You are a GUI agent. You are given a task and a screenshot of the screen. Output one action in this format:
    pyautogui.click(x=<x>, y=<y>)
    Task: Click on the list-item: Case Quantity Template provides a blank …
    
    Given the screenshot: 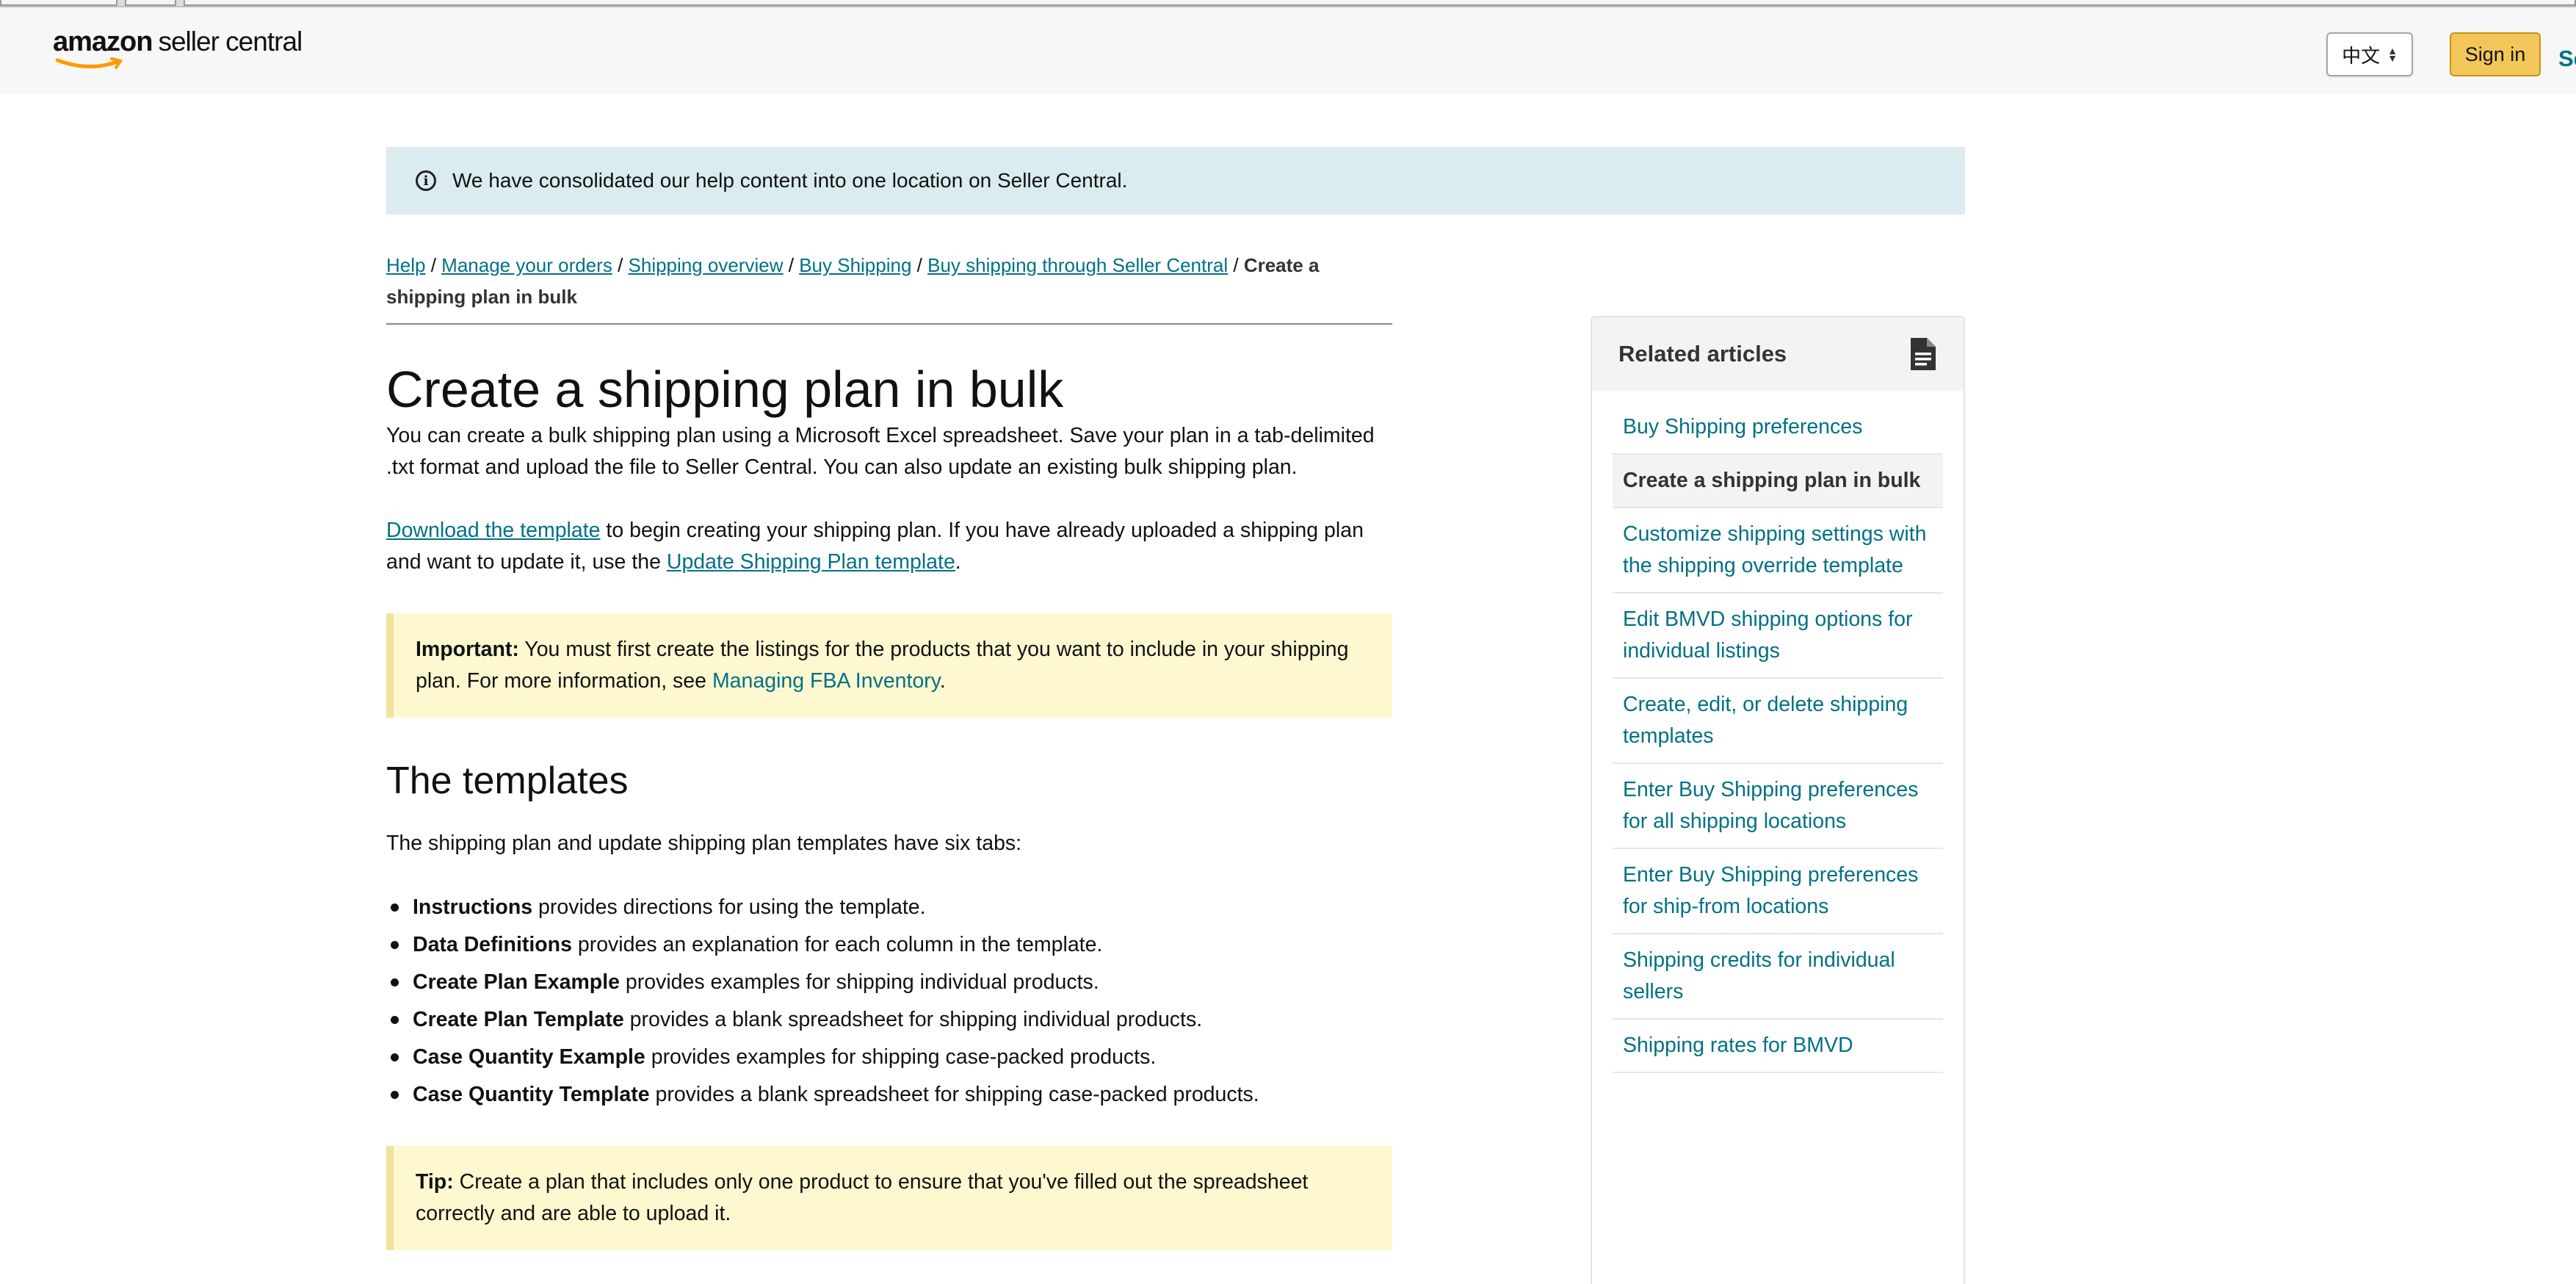 What is the action you would take?
    pyautogui.click(x=889, y=1095)
    